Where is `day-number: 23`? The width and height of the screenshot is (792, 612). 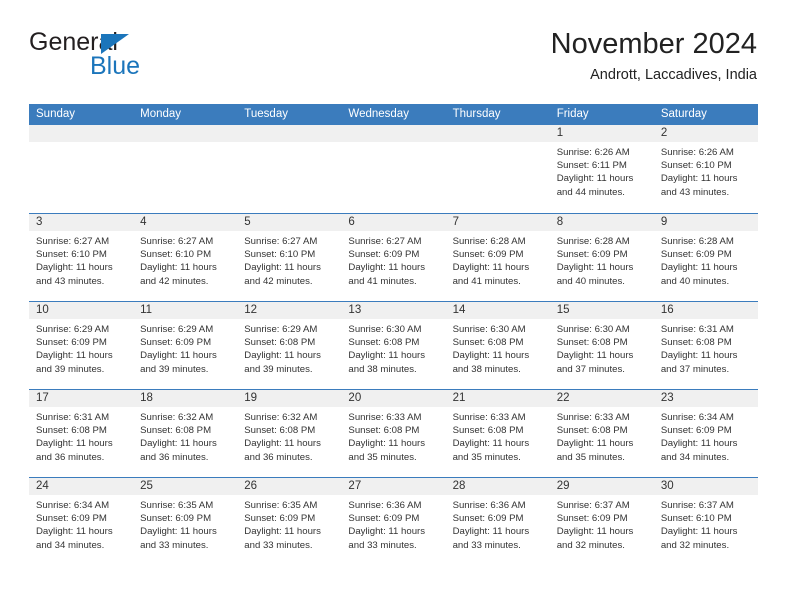
day-number: 23 is located at coordinates (706, 398).